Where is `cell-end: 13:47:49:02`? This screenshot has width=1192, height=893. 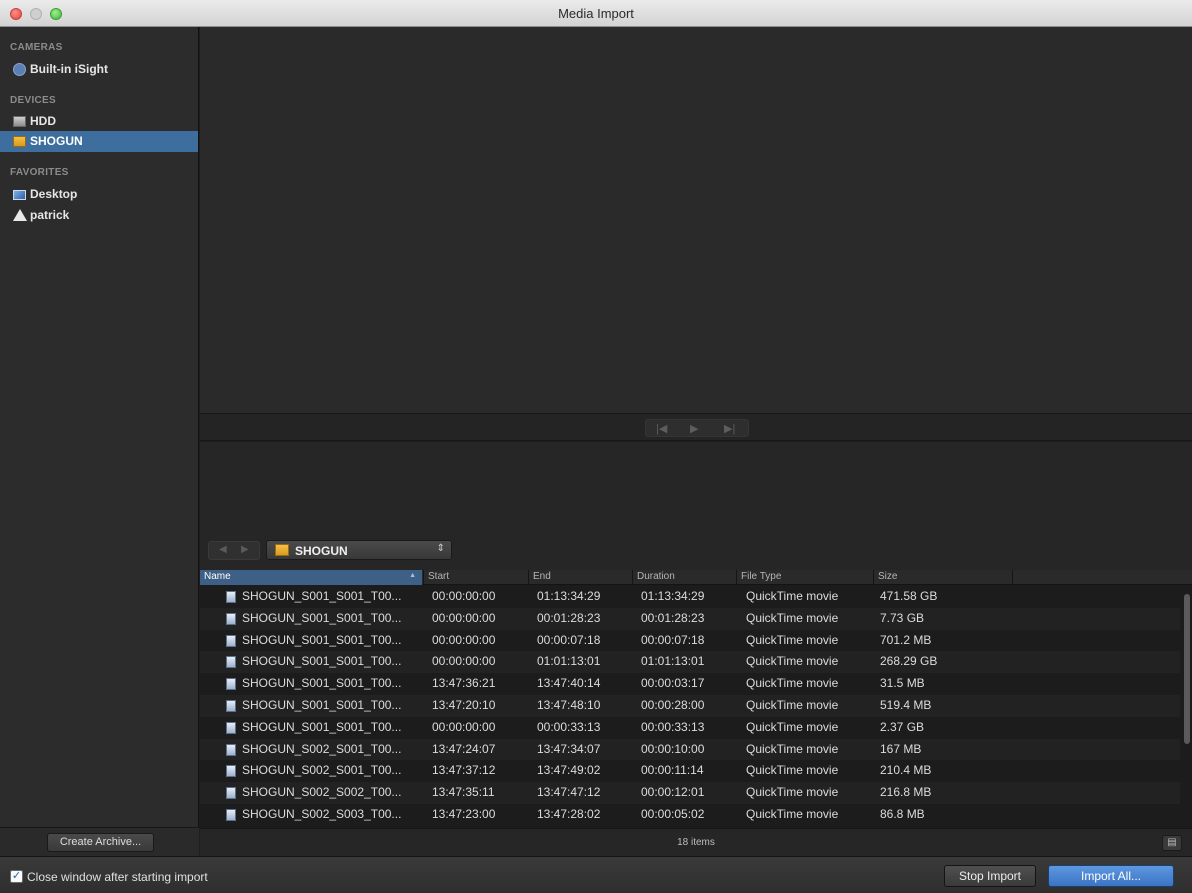
cell-end: 13:47:49:02 is located at coordinates (569, 770).